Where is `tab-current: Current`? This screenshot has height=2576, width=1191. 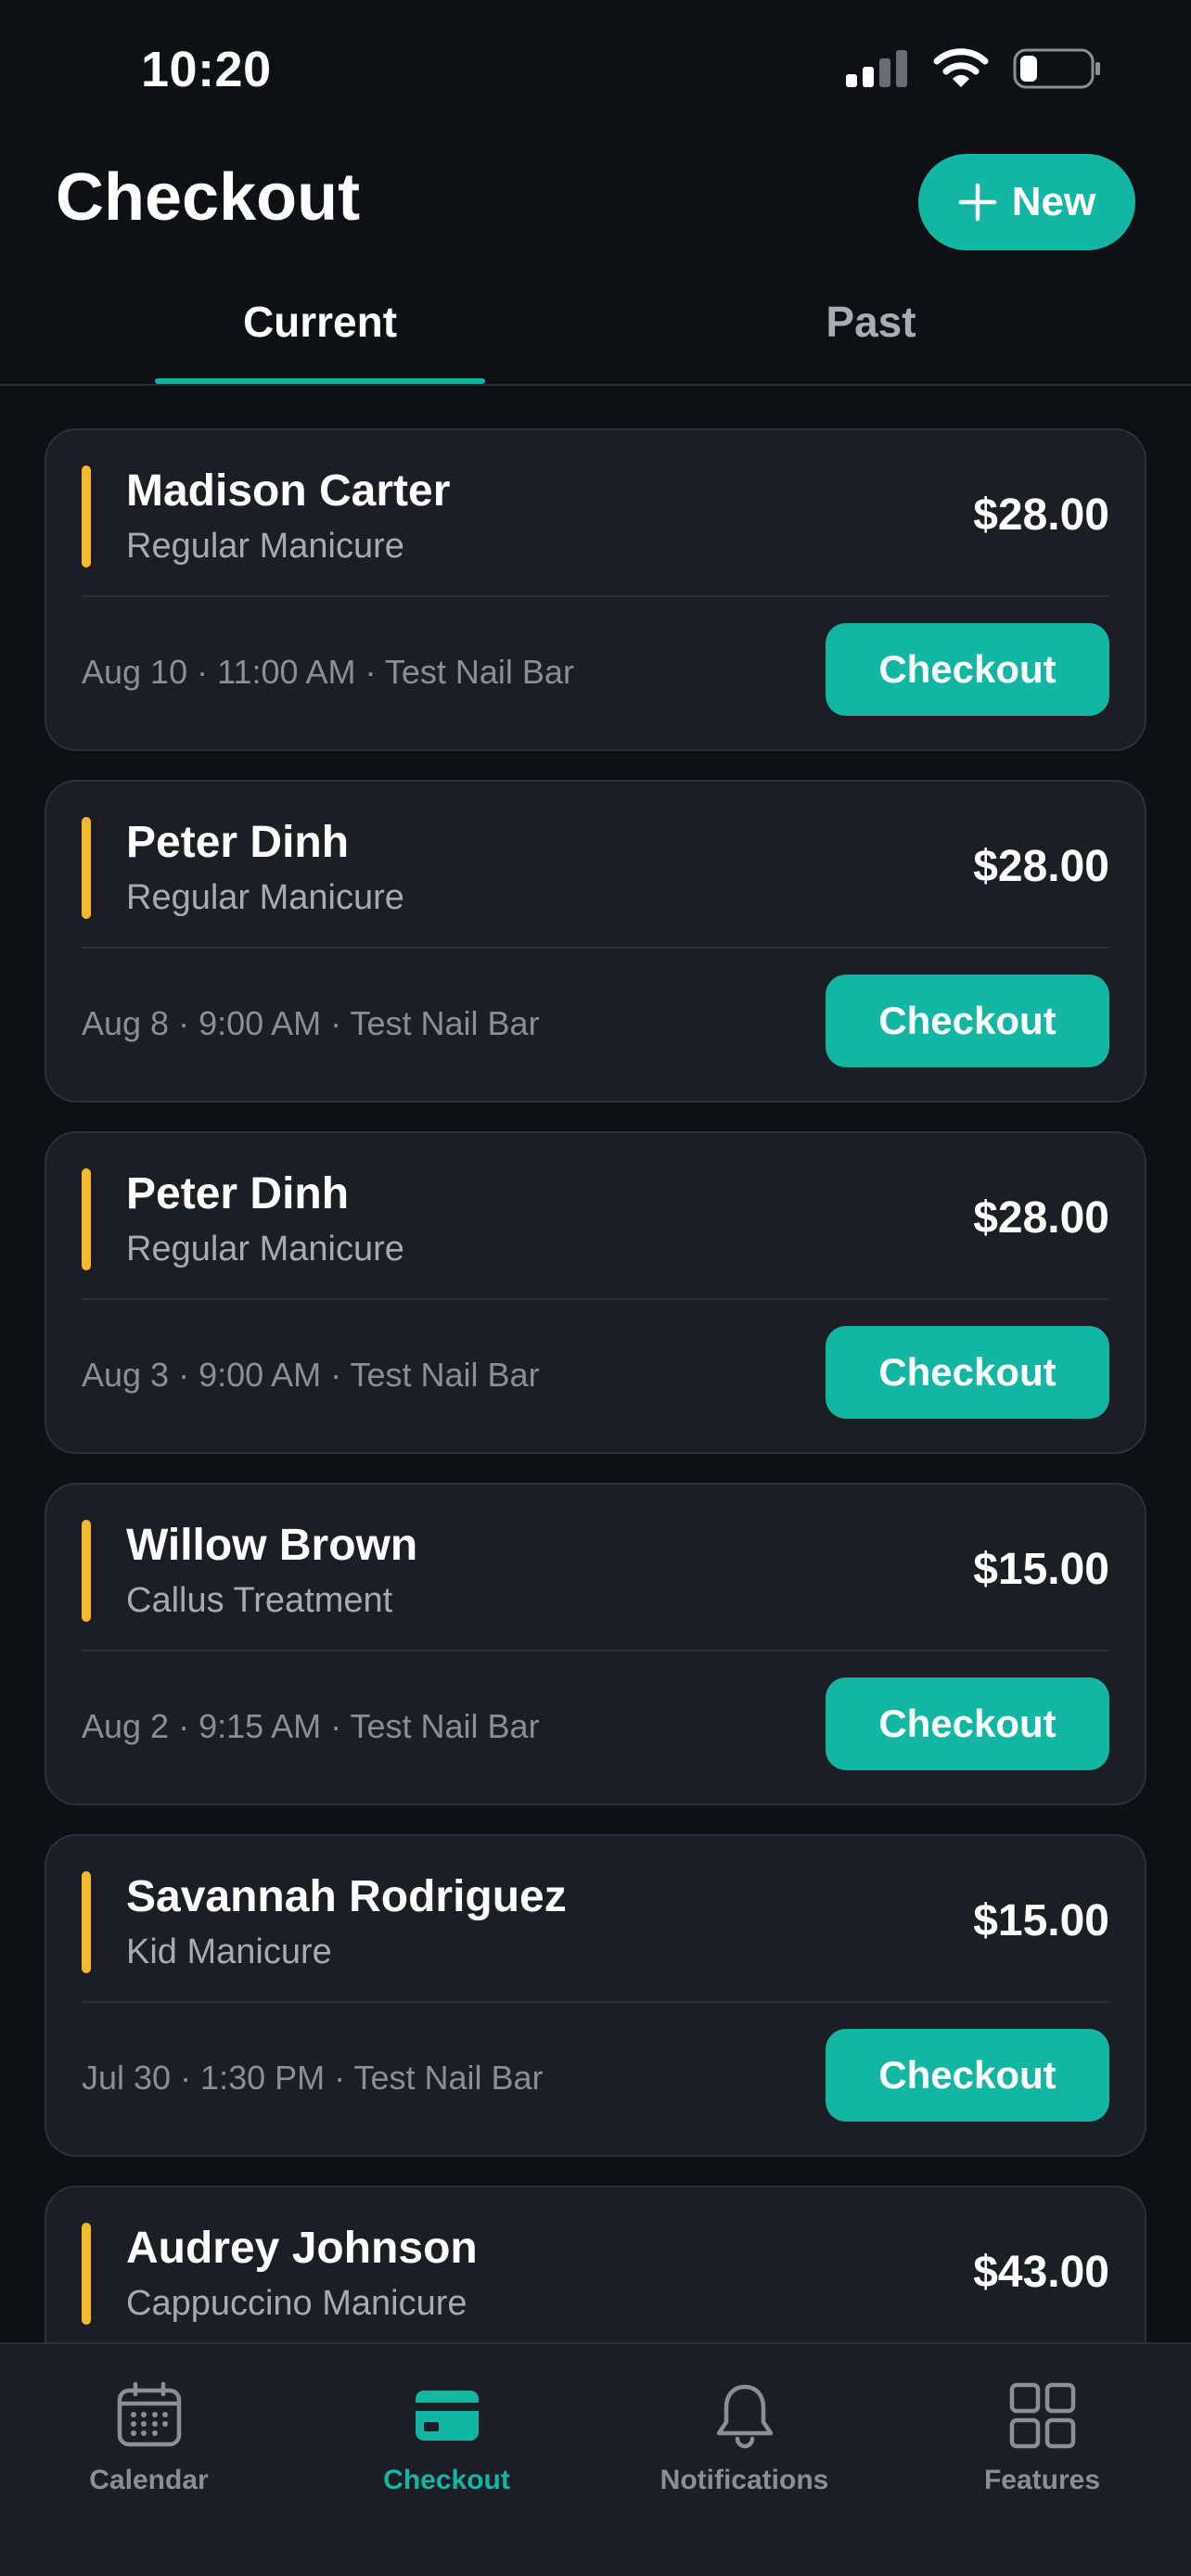
tab-current: Current is located at coordinates (320, 322).